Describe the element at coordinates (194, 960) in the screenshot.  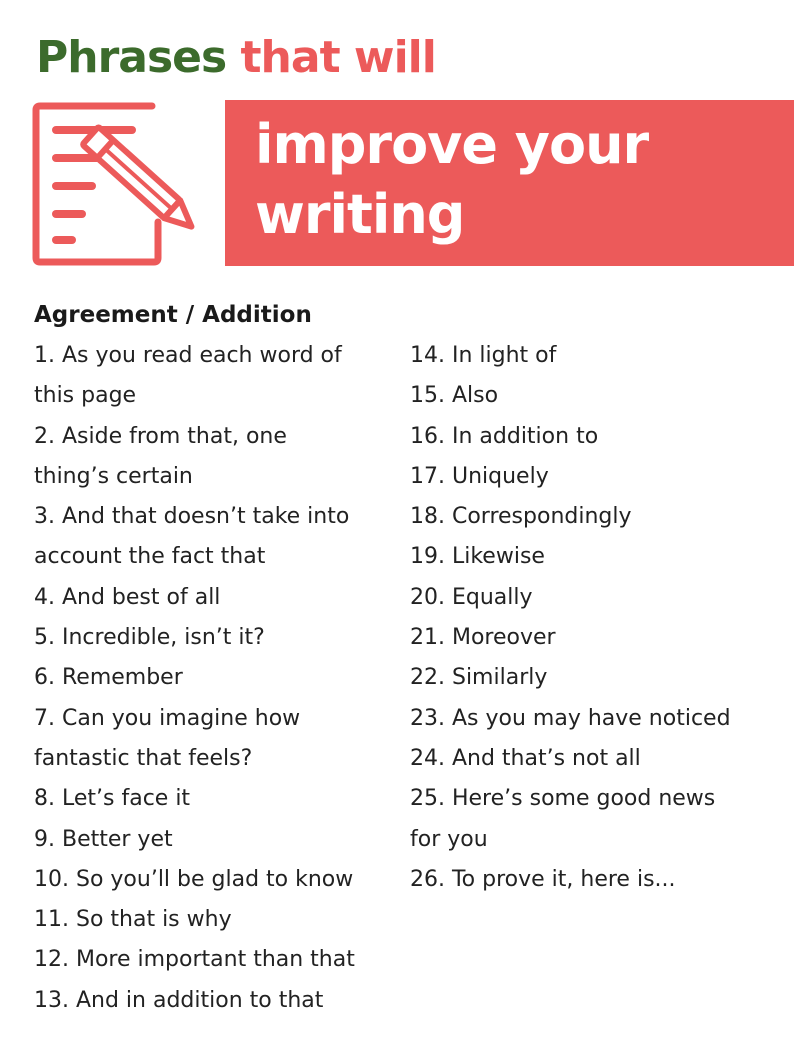
I see `list-item: 12. More important than that` at that location.